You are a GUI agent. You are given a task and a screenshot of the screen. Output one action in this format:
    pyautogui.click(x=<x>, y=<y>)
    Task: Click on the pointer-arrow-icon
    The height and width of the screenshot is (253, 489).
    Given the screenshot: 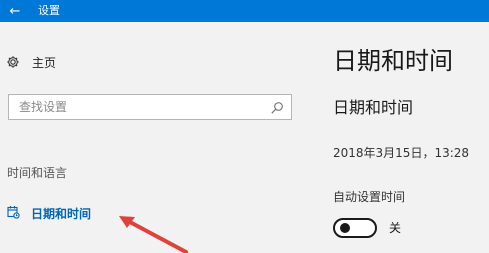 What is the action you would take?
    pyautogui.click(x=153, y=234)
    